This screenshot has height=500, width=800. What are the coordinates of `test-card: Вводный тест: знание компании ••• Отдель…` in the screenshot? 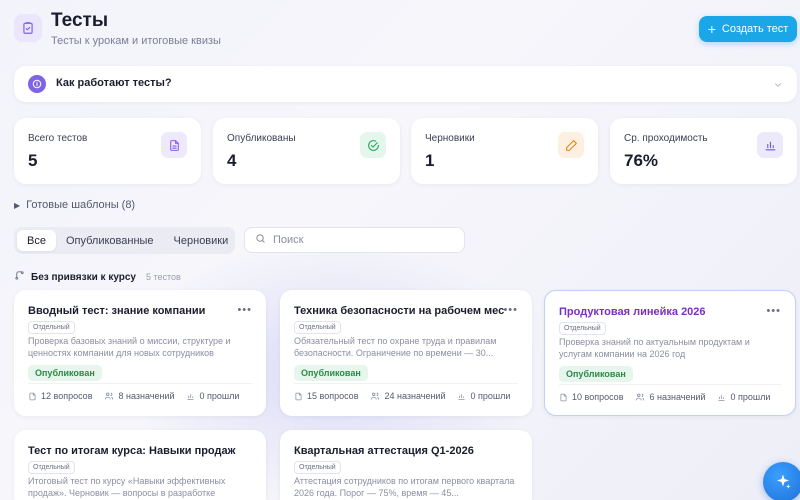 It's located at (140, 353).